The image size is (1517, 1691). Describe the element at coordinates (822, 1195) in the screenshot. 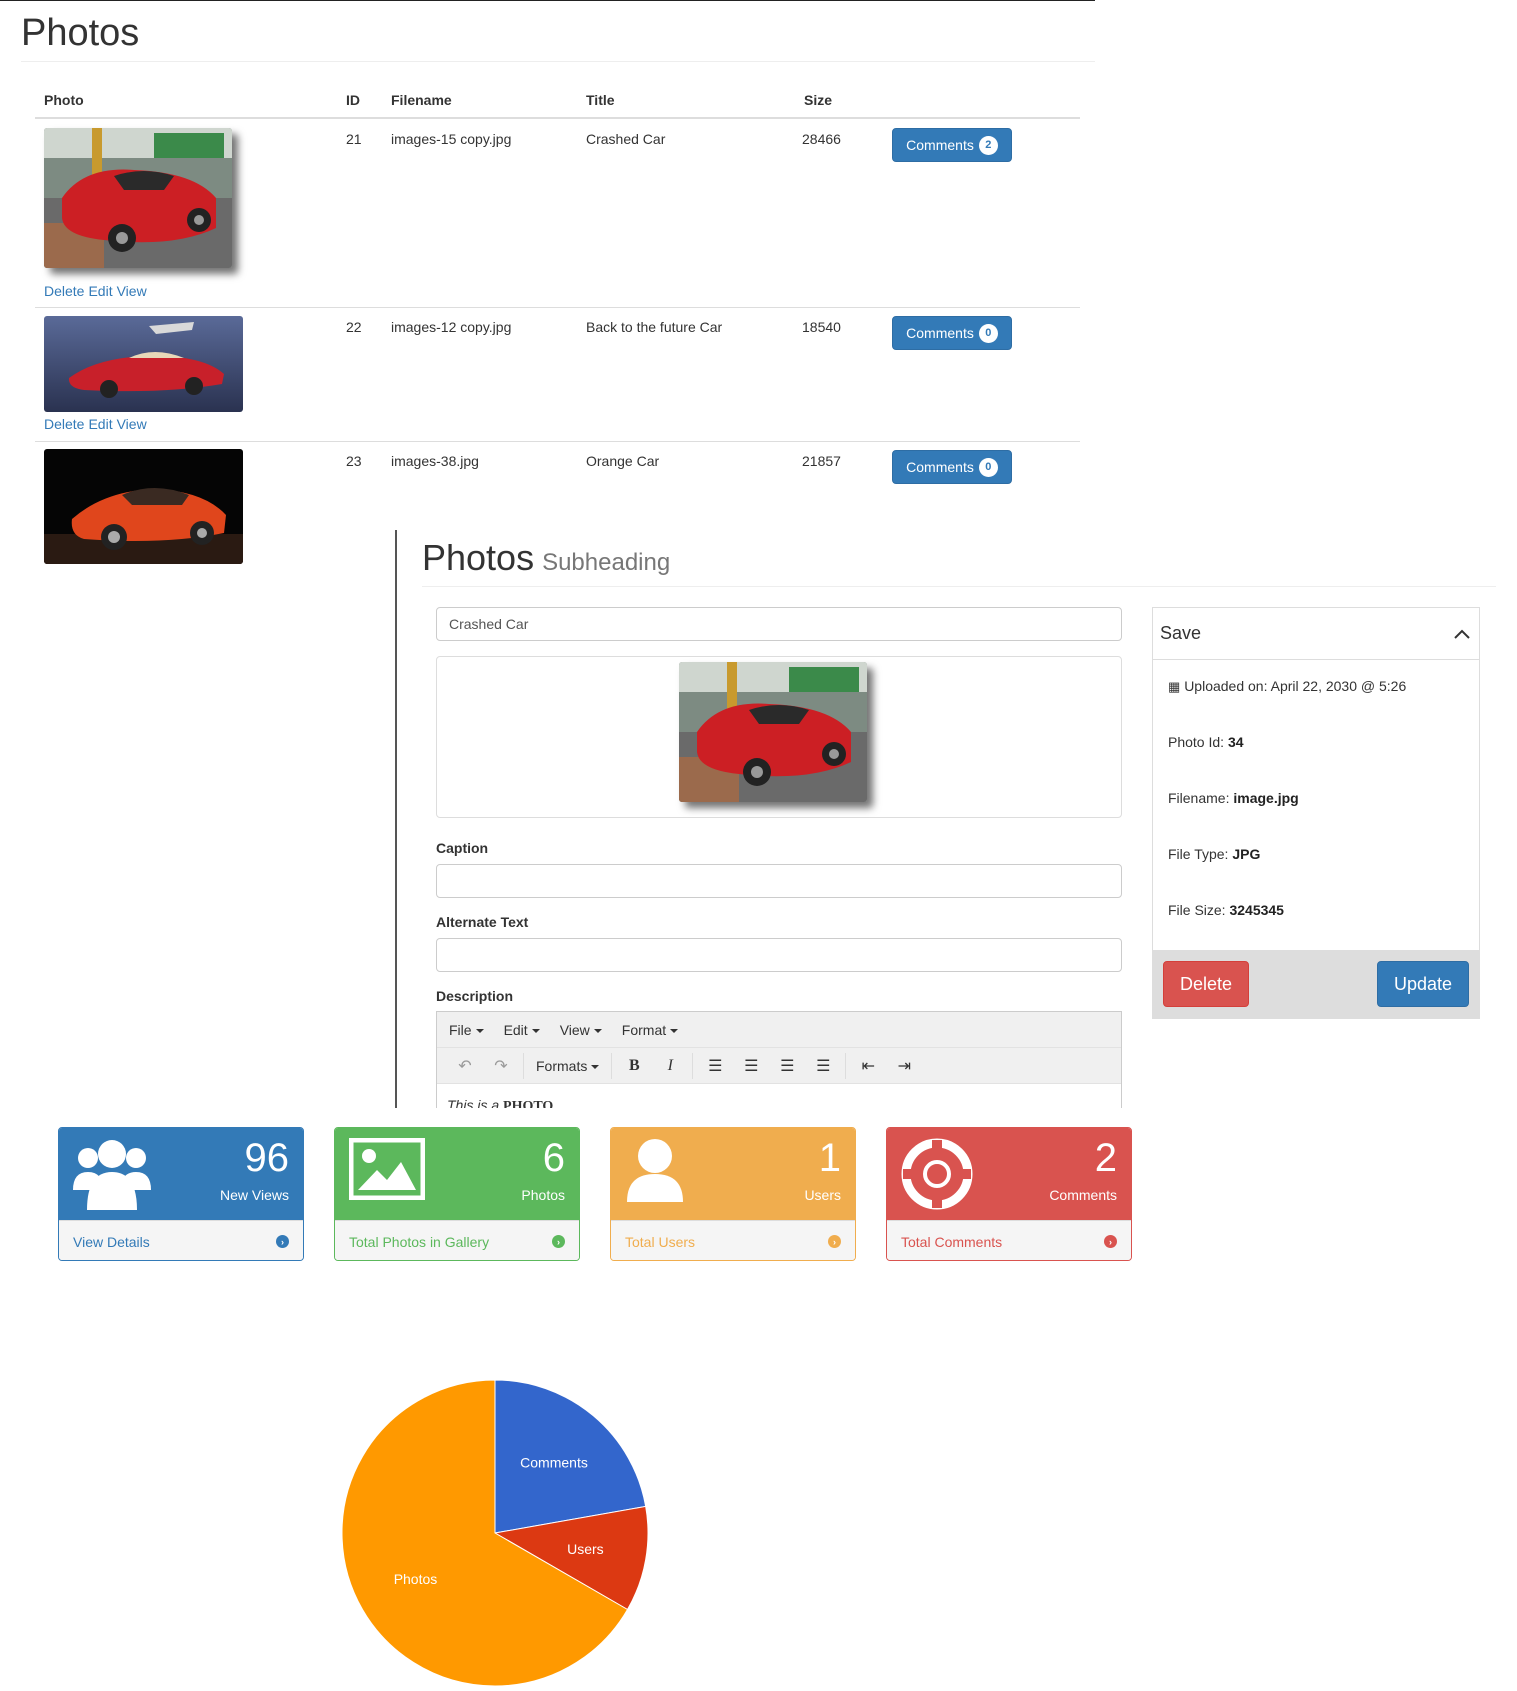

I see `card-label: Users` at that location.